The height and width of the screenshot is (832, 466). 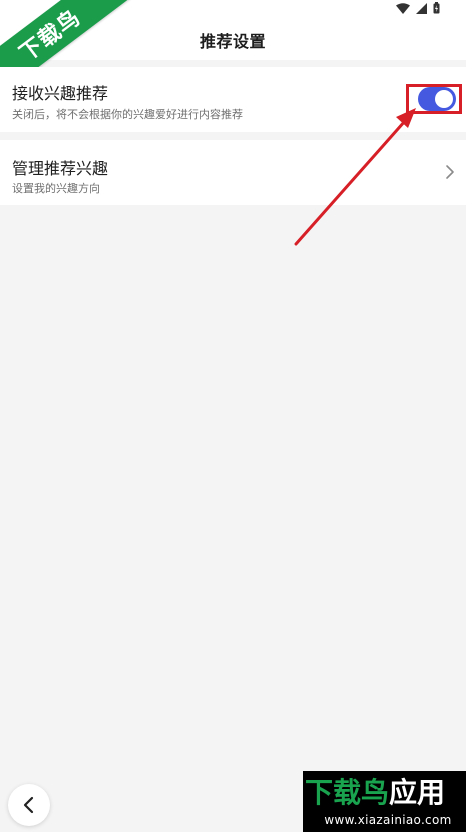 I want to click on back-button, so click(x=29, y=805).